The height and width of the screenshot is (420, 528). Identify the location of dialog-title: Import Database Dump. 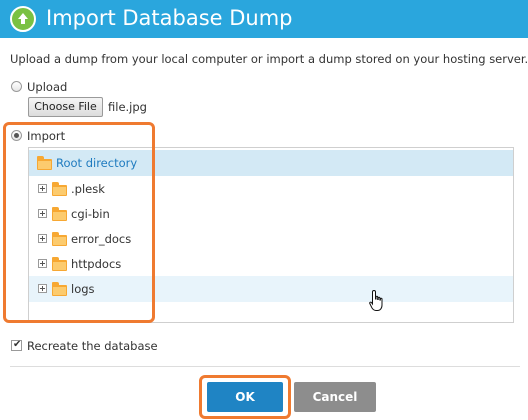
(169, 18).